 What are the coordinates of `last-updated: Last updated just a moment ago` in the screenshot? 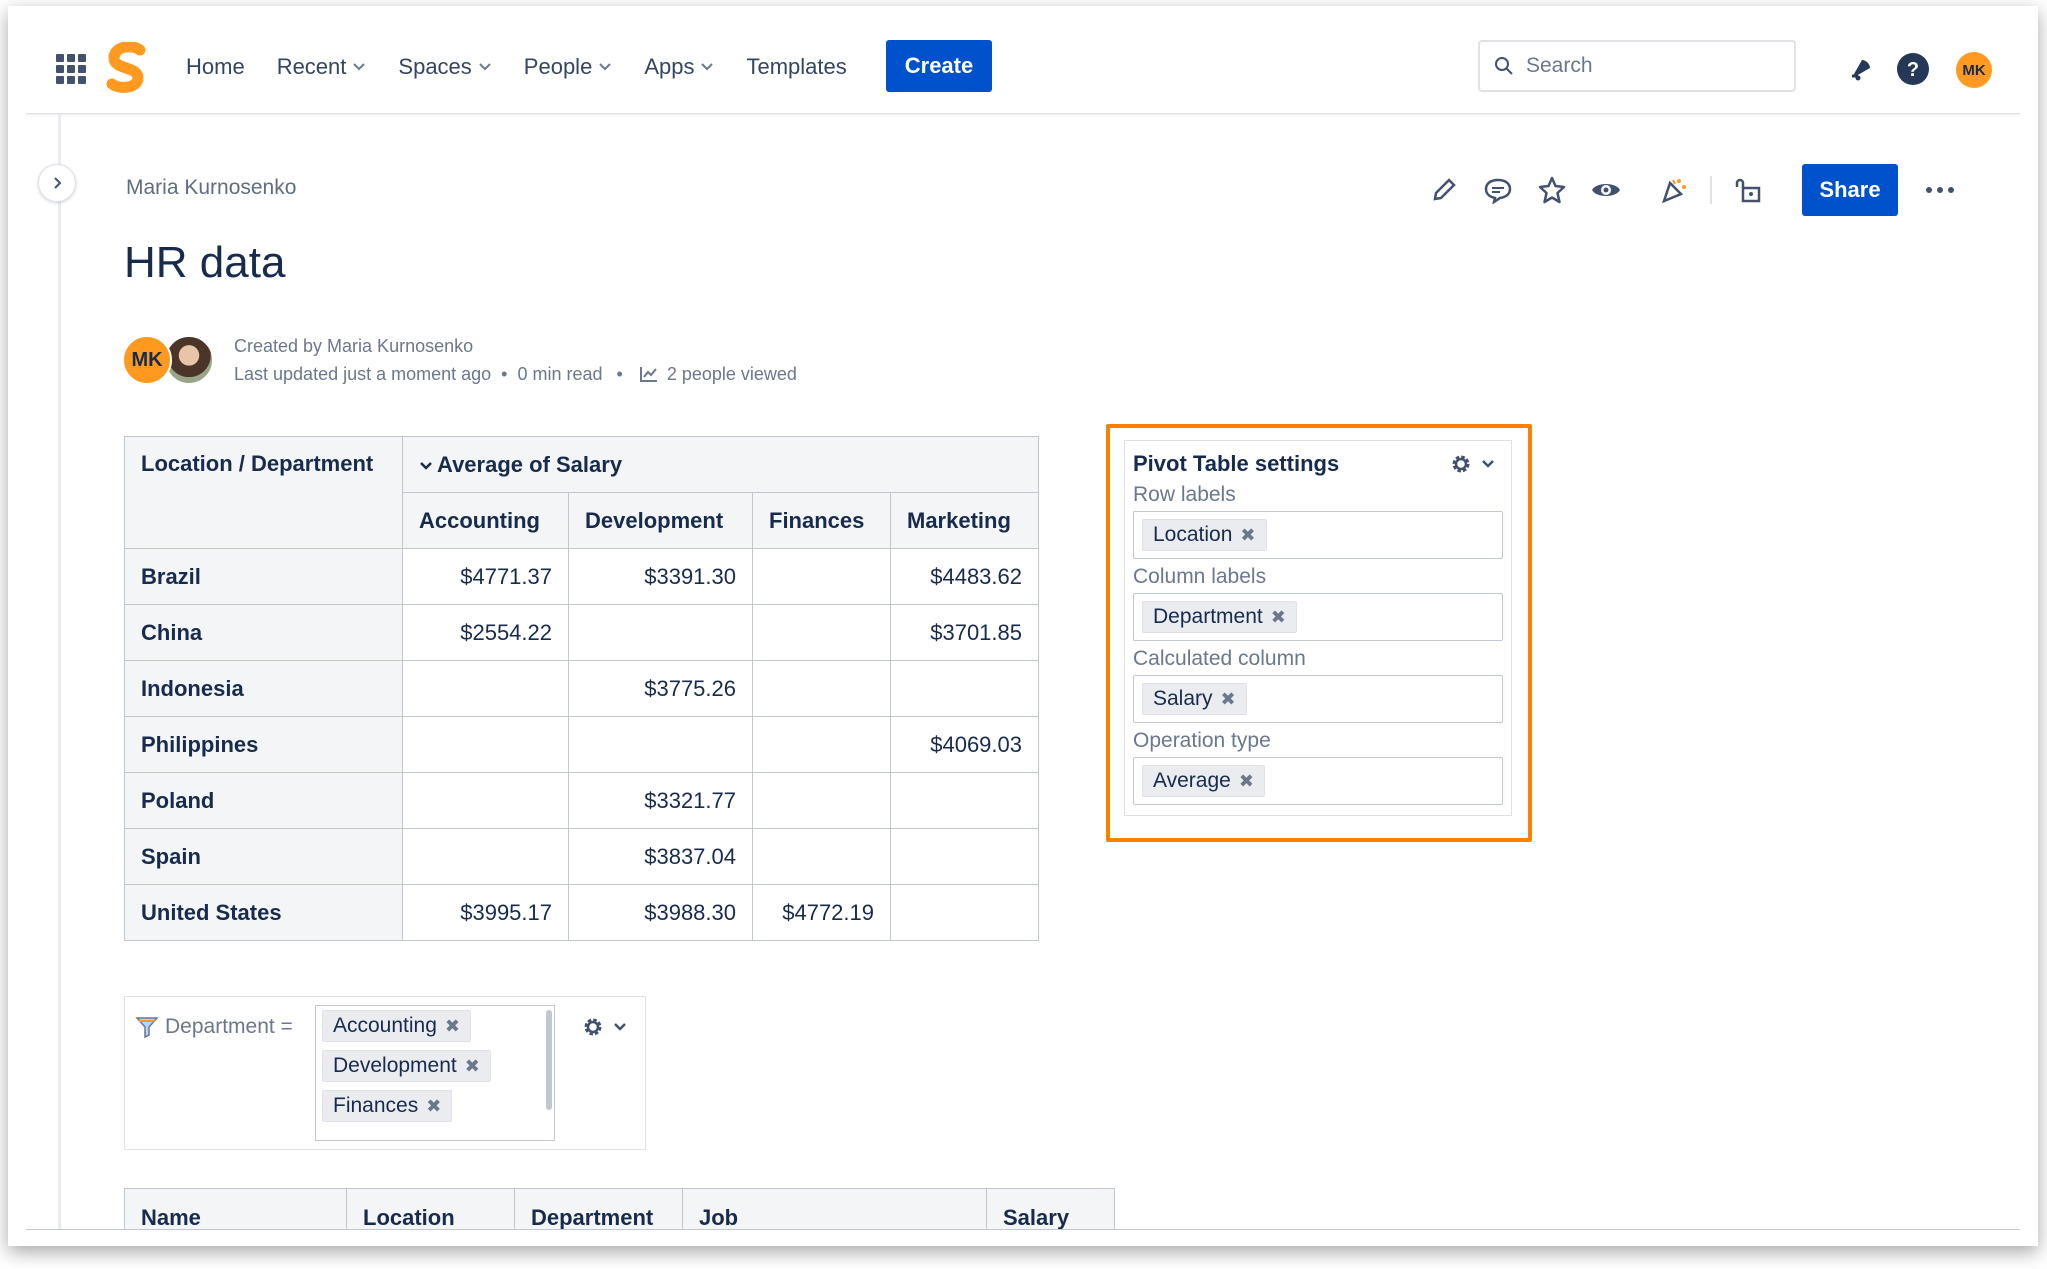 It's located at (363, 374).